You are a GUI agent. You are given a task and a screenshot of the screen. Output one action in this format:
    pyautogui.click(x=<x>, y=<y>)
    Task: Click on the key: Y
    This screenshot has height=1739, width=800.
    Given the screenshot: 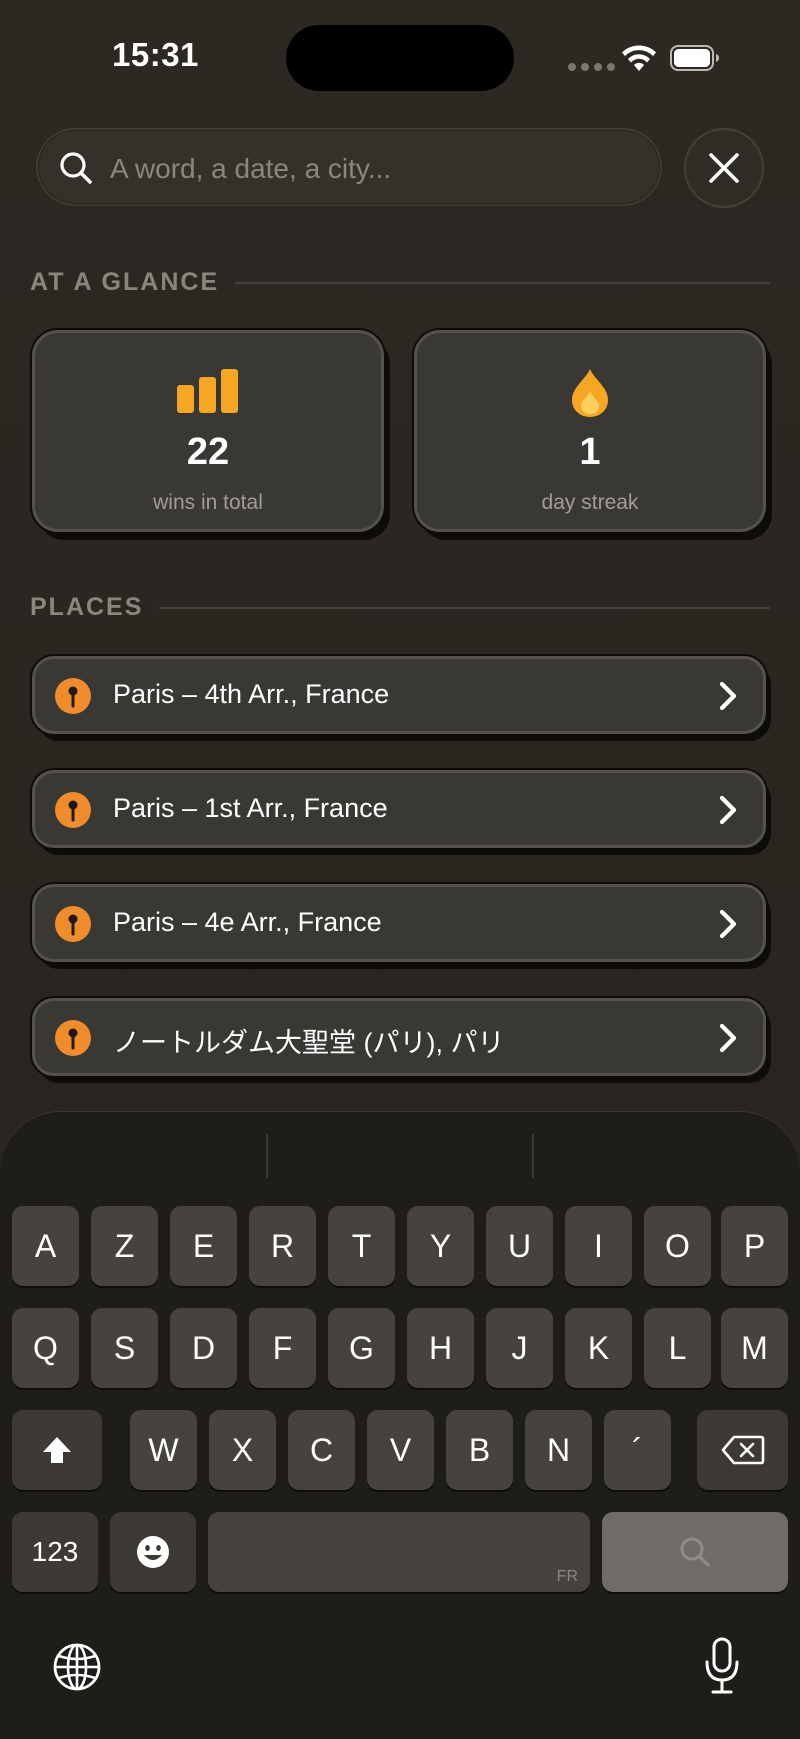 What is the action you would take?
    pyautogui.click(x=440, y=1246)
    